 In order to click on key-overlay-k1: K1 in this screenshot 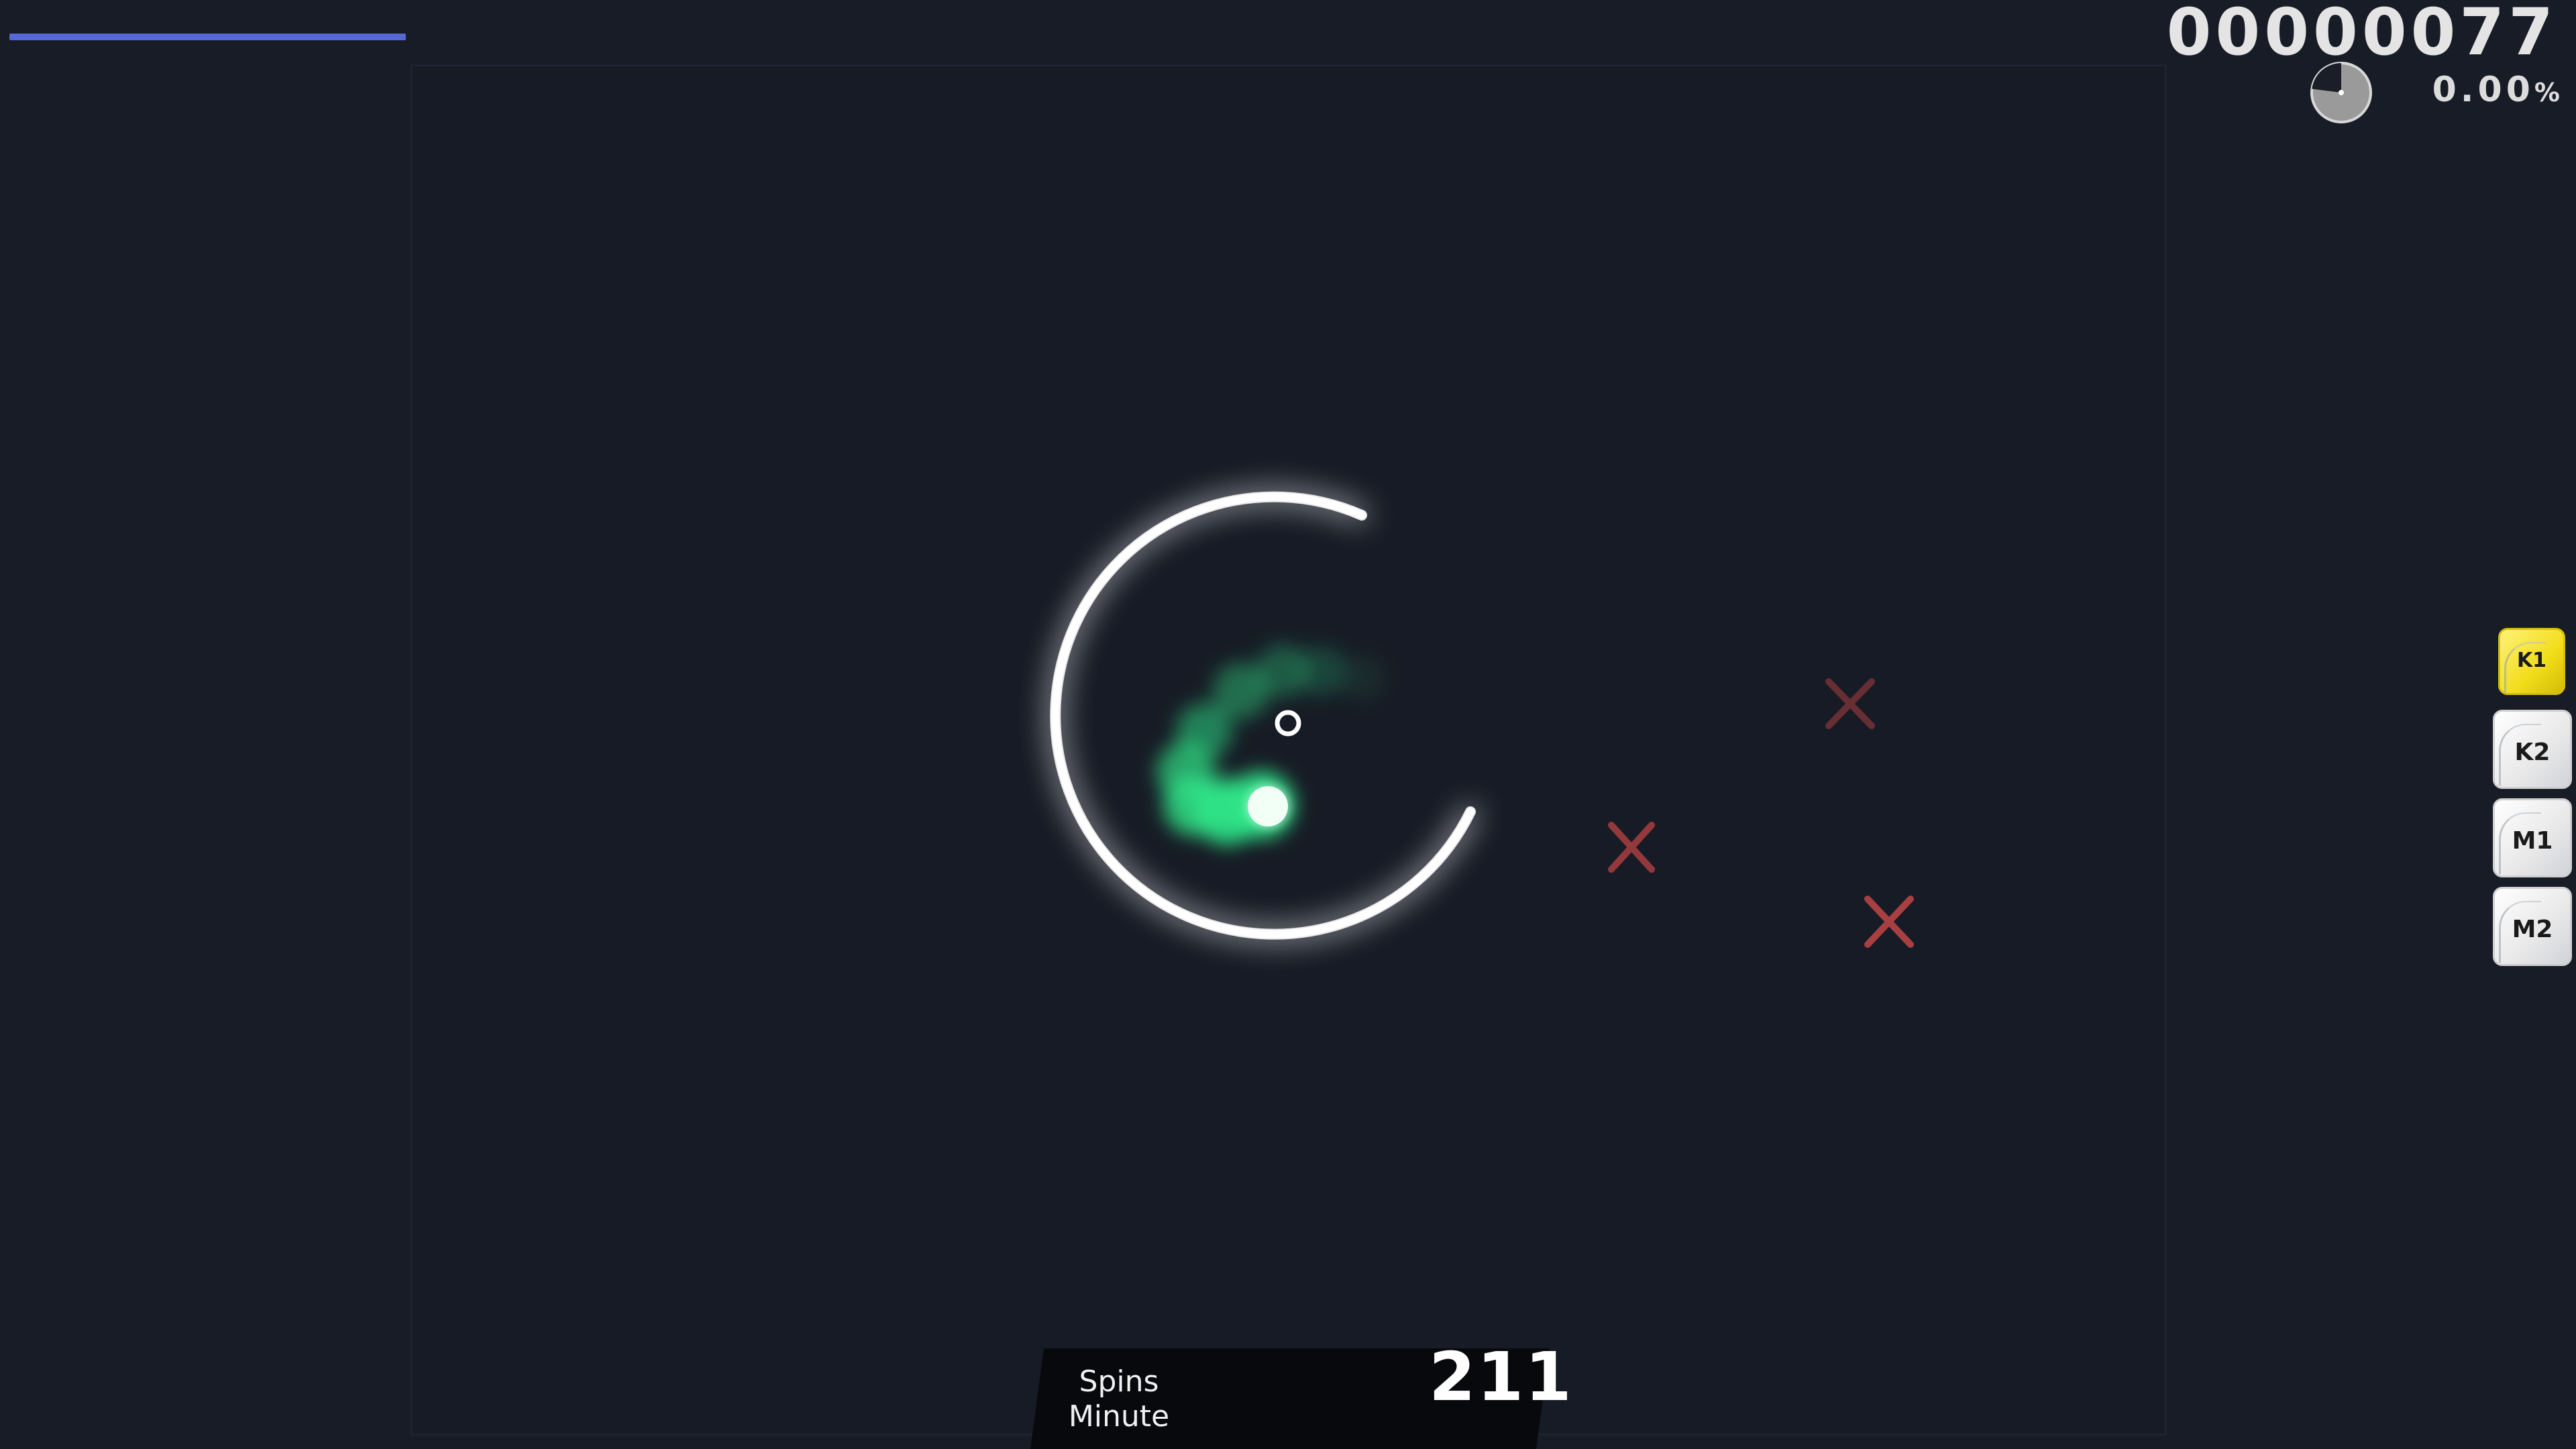, I will do `click(2531, 661)`.